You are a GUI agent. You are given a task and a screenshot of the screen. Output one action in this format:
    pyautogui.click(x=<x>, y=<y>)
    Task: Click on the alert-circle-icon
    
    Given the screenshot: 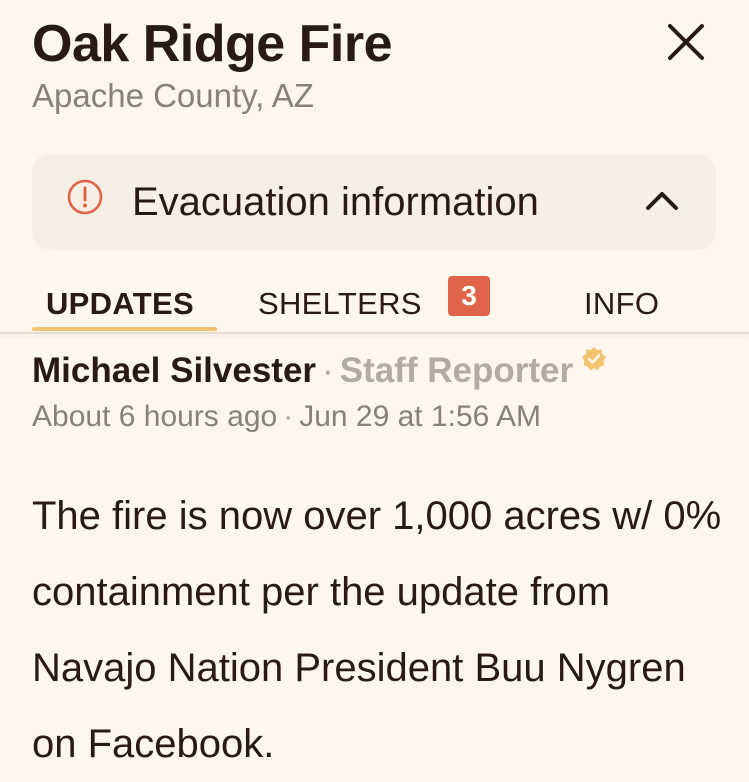 What is the action you would take?
    pyautogui.click(x=85, y=197)
    